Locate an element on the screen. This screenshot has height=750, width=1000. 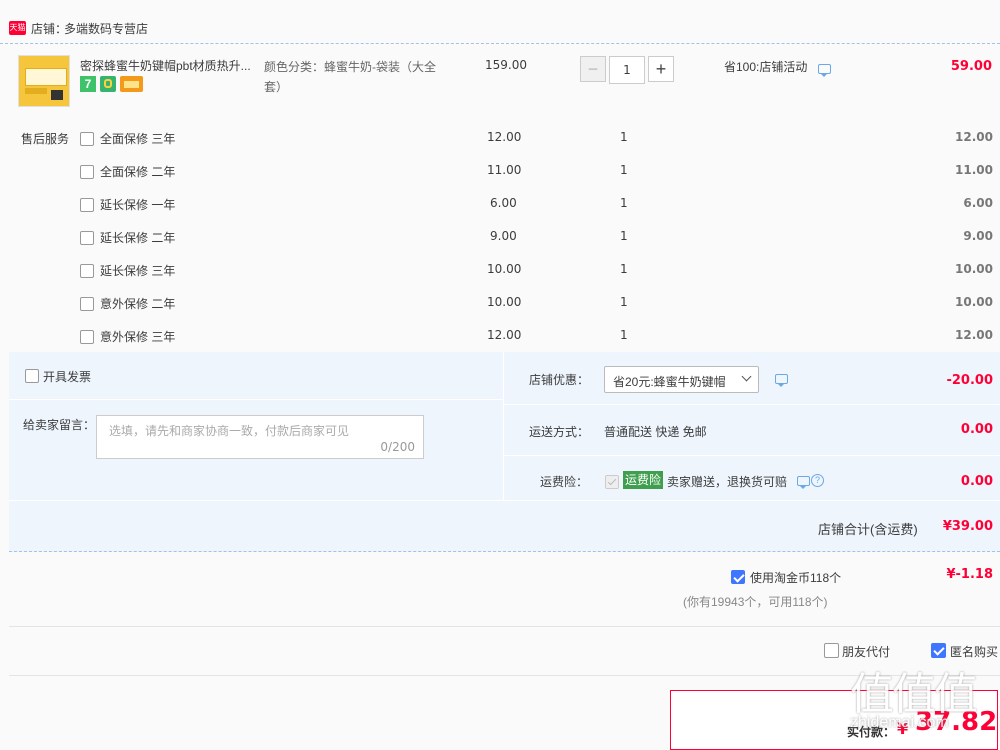
insurance-label: 运费险： is located at coordinates (564, 482).